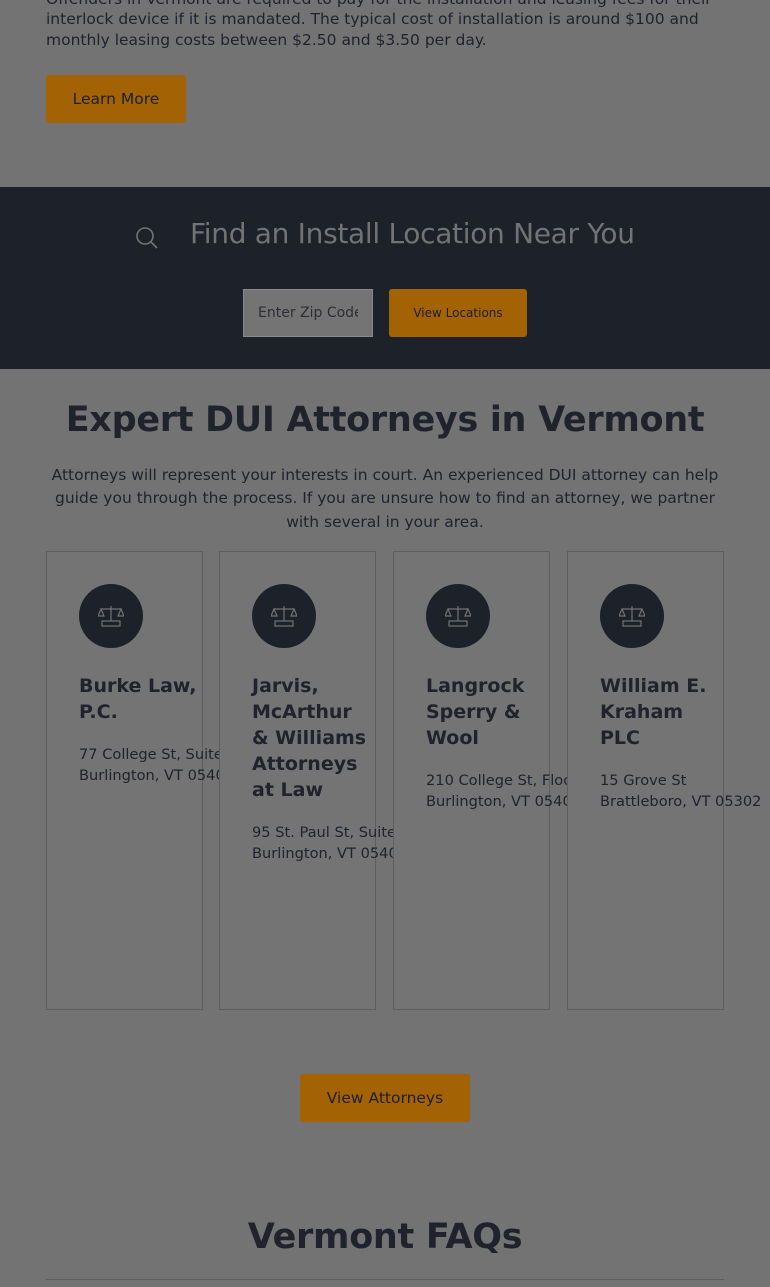  What do you see at coordinates (643, 780) in the screenshot?
I see `address-line: 15 Grove St` at bounding box center [643, 780].